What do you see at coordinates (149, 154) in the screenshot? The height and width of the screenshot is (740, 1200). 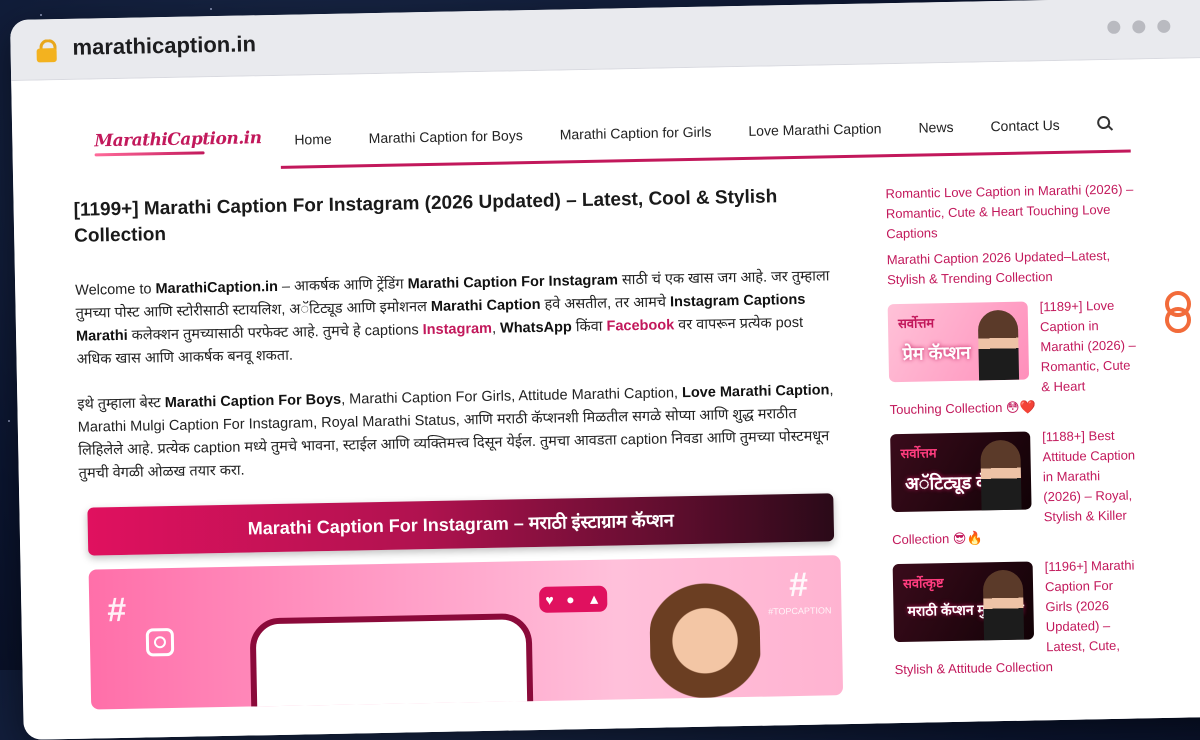 I see `logo-swoosh` at bounding box center [149, 154].